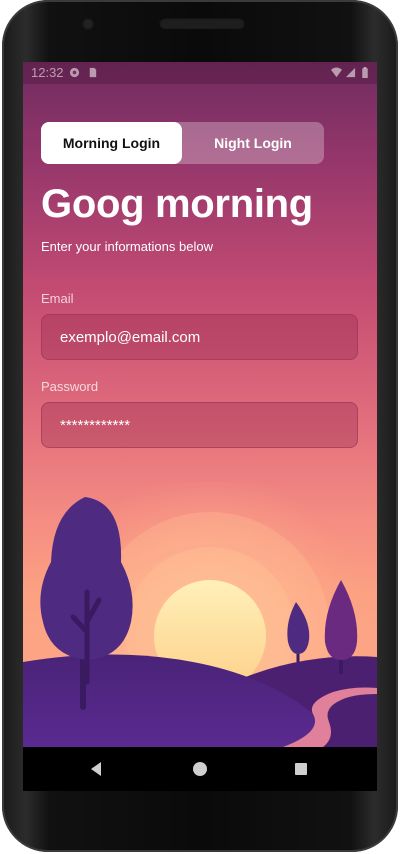 Image resolution: width=400 pixels, height=854 pixels. I want to click on email-field, so click(199, 337).